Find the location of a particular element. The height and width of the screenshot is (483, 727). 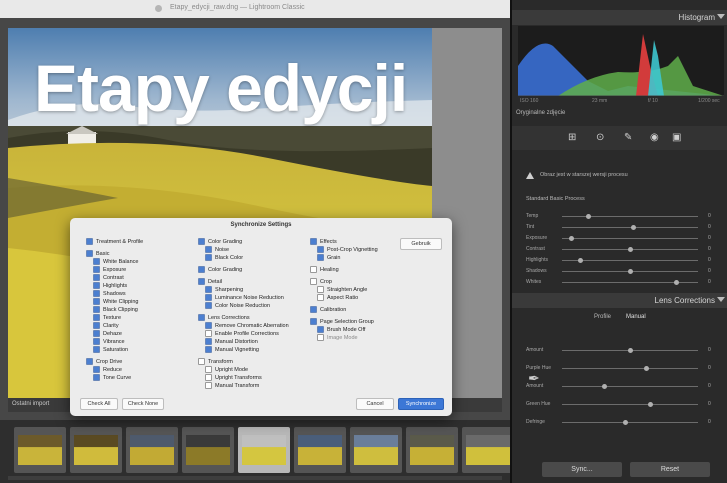

sync-checkbox: Crop is located at coordinates (344, 282).